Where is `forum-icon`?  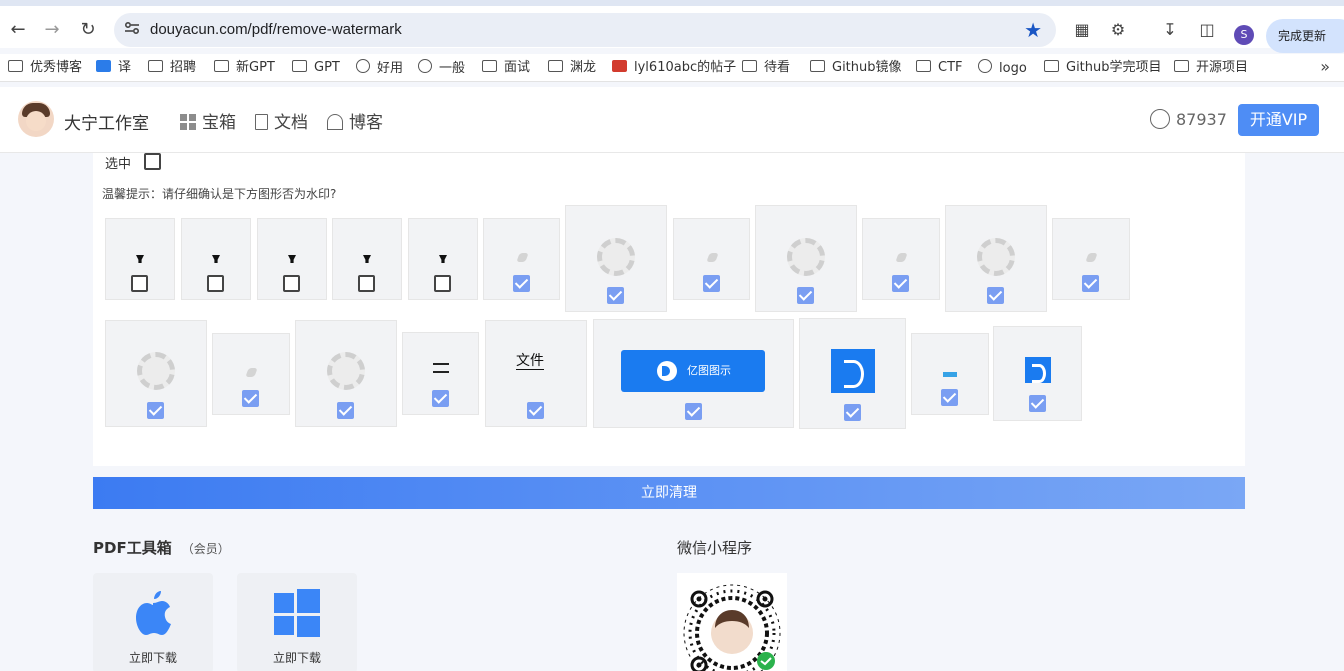
forum-icon is located at coordinates (619, 66).